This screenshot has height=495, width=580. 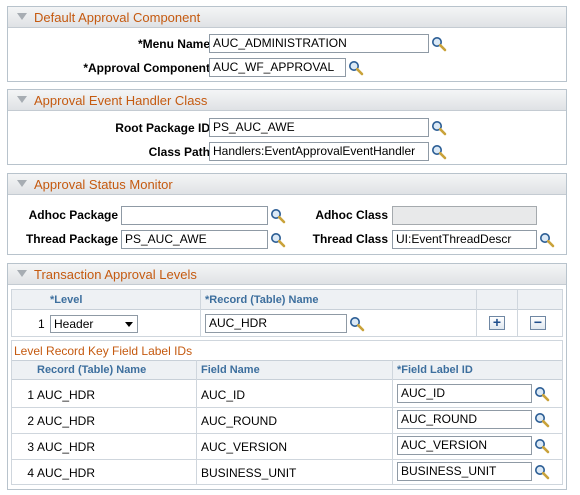 I want to click on adhoc-package-label: Adhoc Package, so click(x=73, y=215).